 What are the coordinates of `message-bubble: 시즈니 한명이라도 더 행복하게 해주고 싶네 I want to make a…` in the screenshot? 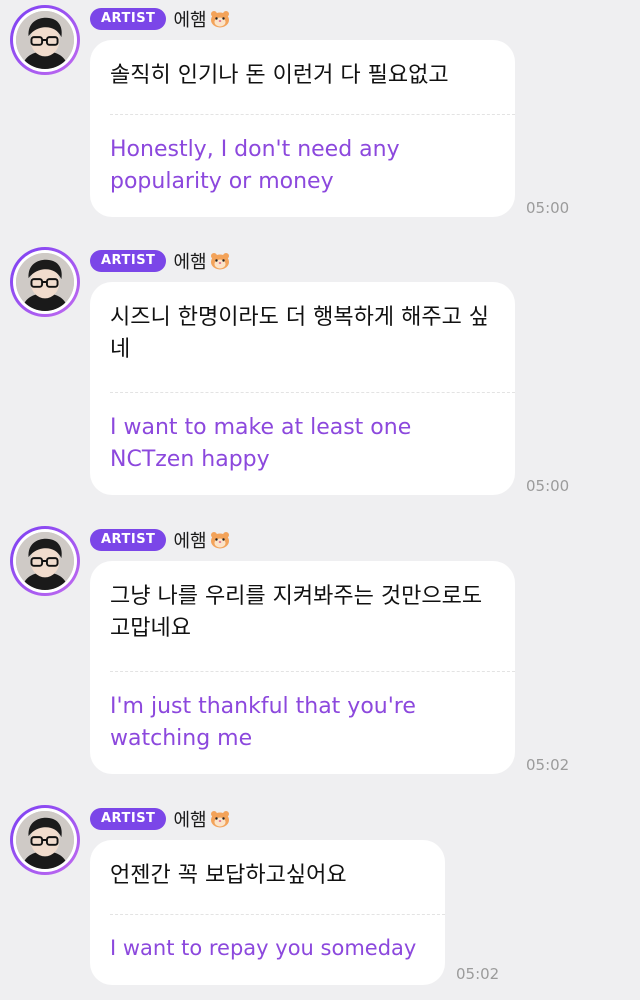 It's located at (302, 388).